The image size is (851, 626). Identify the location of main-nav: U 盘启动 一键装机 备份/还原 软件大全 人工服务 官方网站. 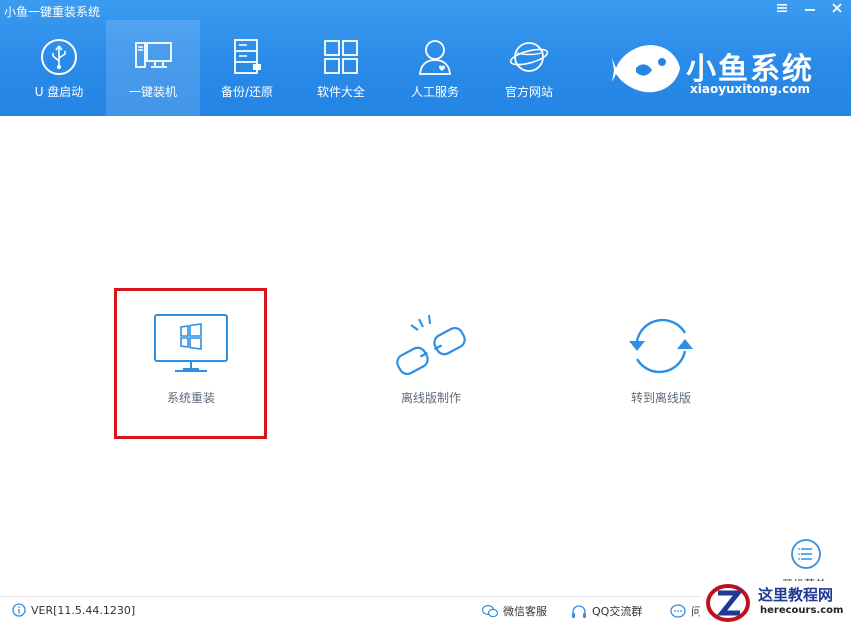
(294, 68).